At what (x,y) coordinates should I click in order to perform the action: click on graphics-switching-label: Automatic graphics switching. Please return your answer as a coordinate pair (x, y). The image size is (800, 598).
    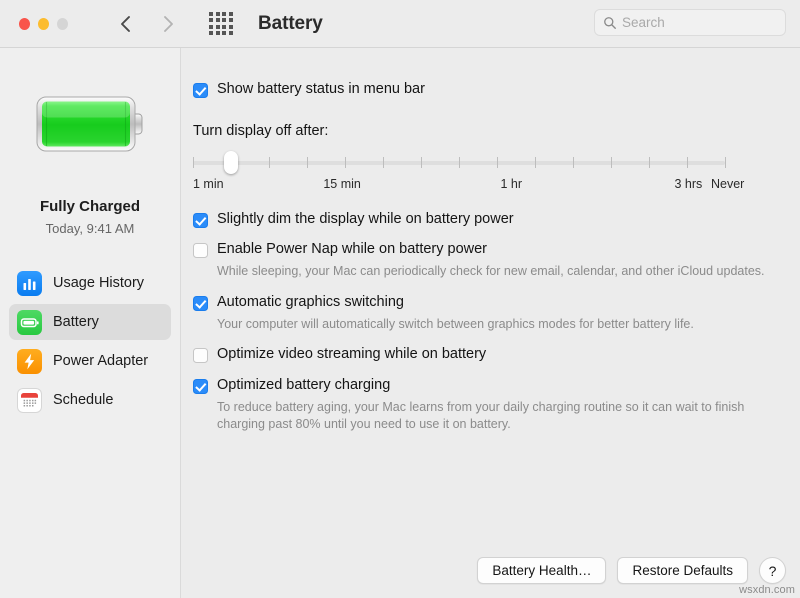
    Looking at the image, I should click on (310, 301).